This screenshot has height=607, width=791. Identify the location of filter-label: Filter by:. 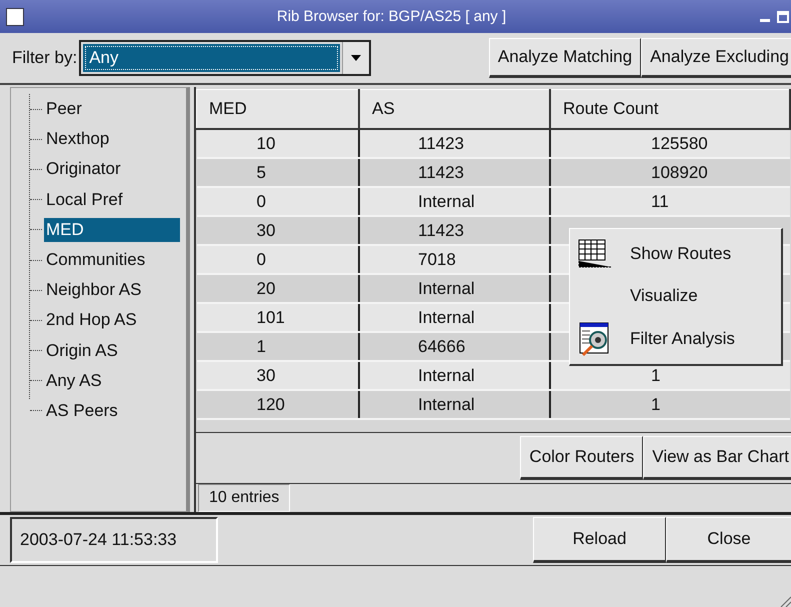
(45, 58).